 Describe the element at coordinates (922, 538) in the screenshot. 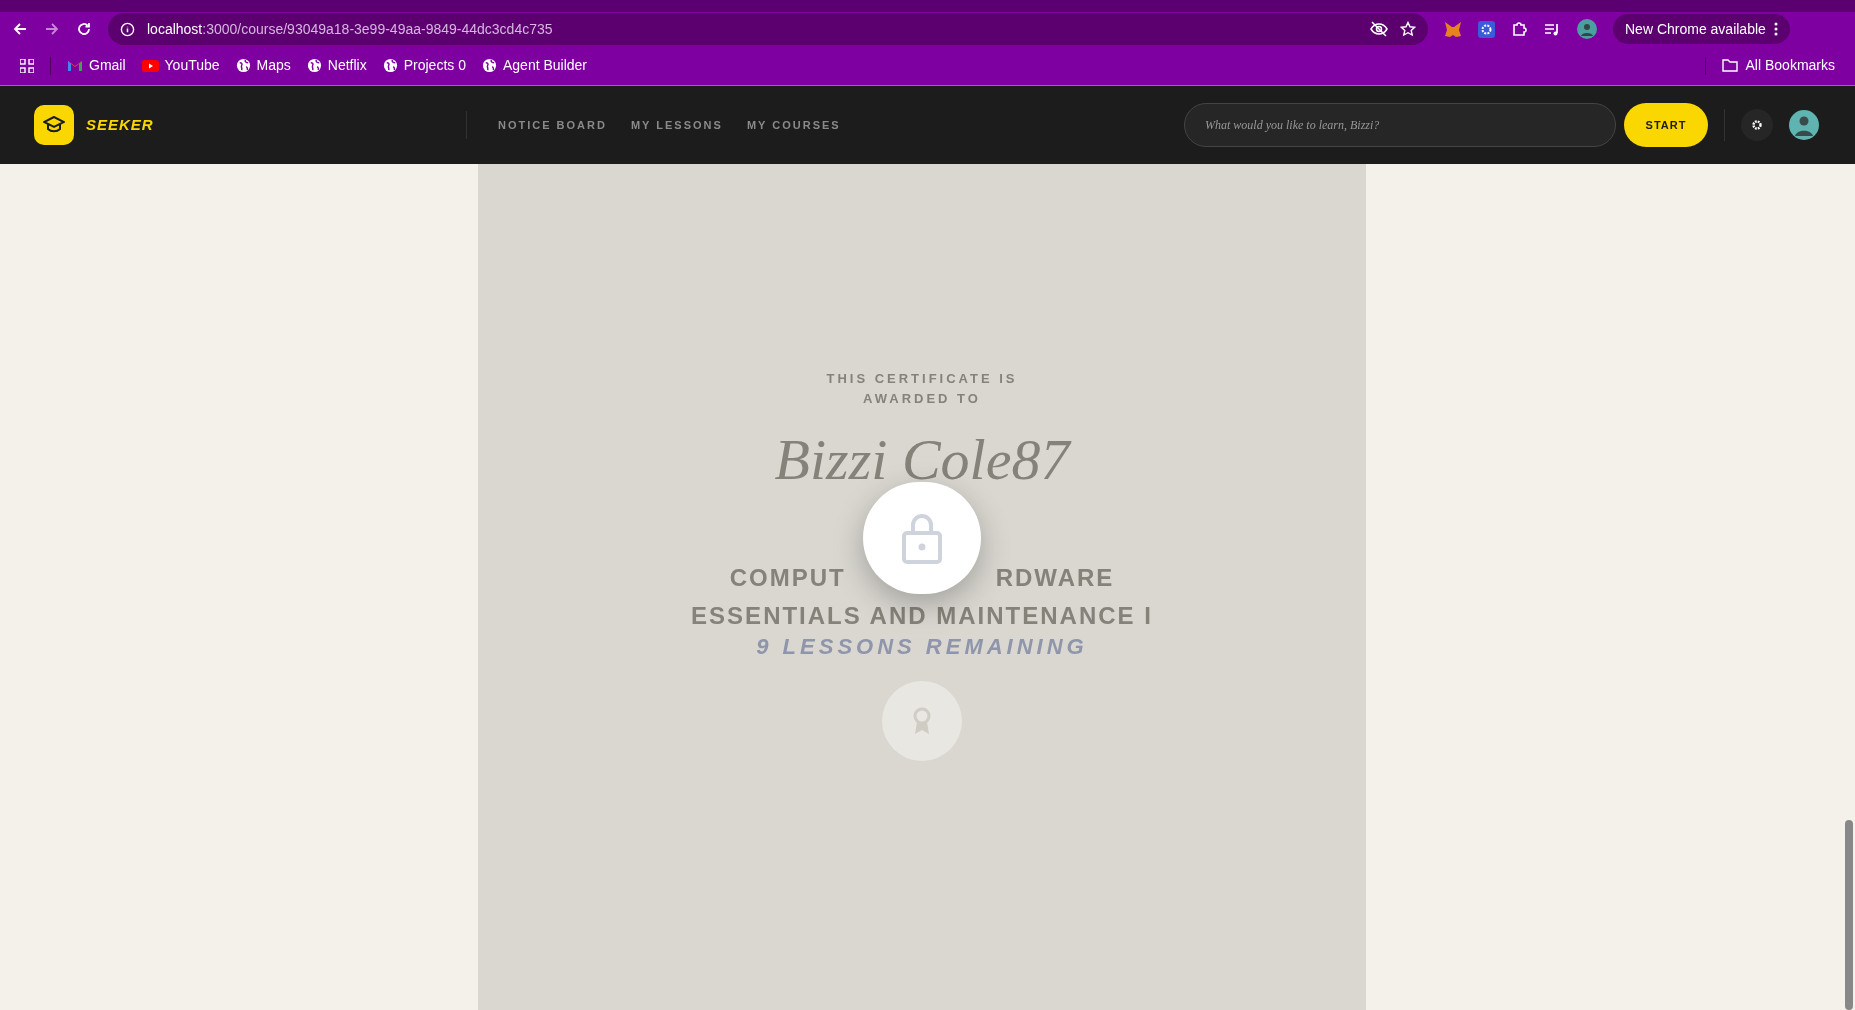

I see `lock-icon` at that location.